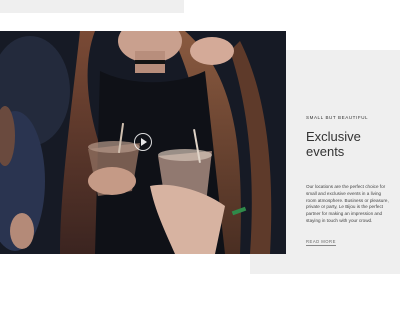  Describe the element at coordinates (333, 136) in the screenshot. I see `heading-line-1: Exclusive` at that location.